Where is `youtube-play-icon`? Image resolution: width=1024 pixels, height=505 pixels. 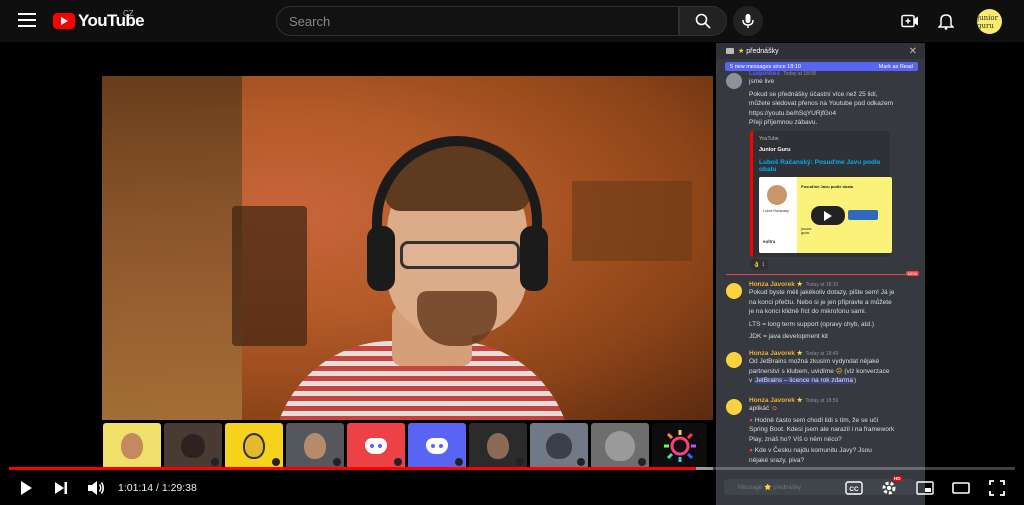
youtube-play-icon is located at coordinates (64, 21).